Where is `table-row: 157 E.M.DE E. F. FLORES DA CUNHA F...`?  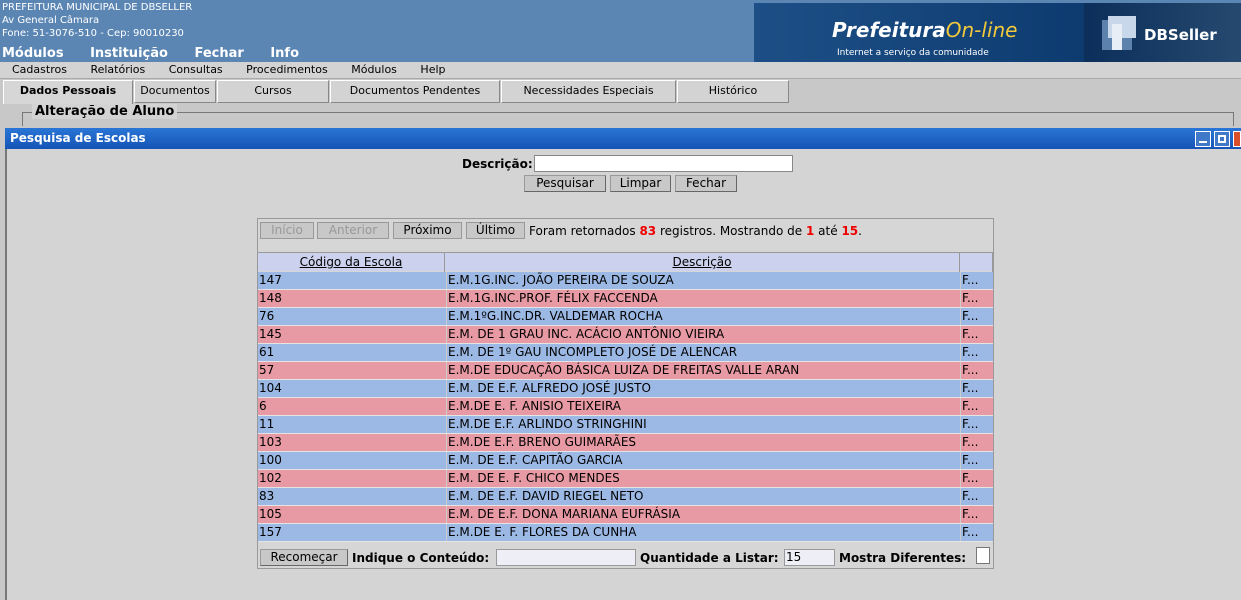
table-row: 157 E.M.DE E. F. FLORES DA CUNHA F... is located at coordinates (625, 533).